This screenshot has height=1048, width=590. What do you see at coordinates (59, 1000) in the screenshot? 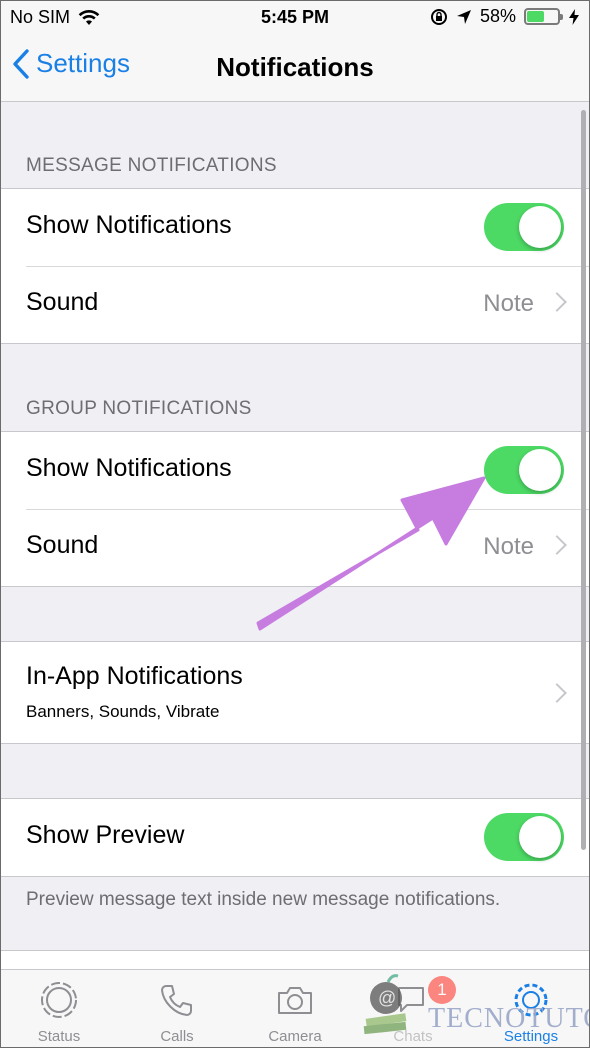
I see `status-icon` at bounding box center [59, 1000].